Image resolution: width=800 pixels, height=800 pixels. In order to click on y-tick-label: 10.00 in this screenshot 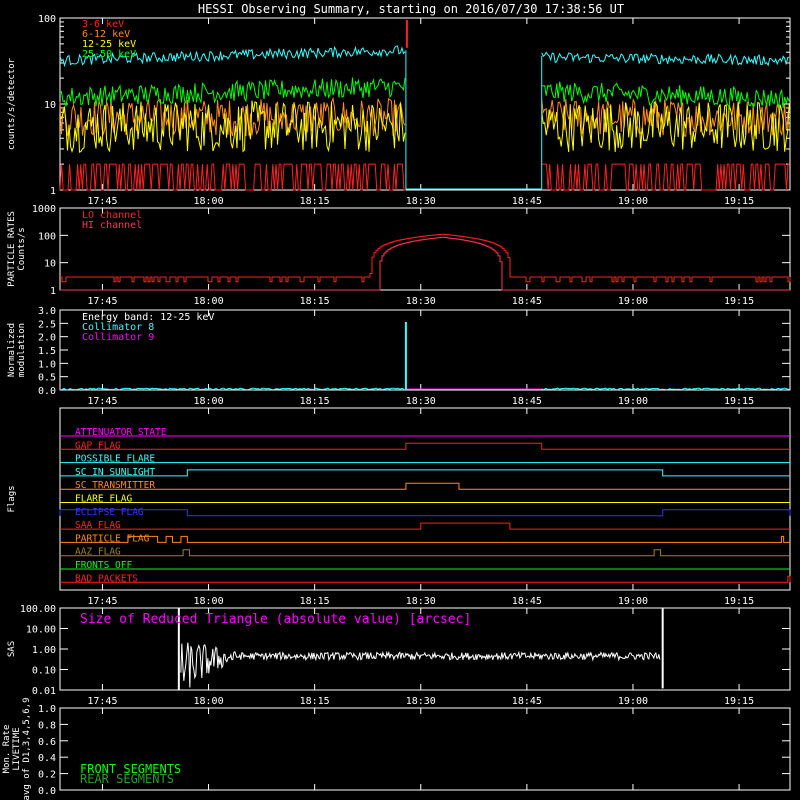, I will do `click(41, 630)`.